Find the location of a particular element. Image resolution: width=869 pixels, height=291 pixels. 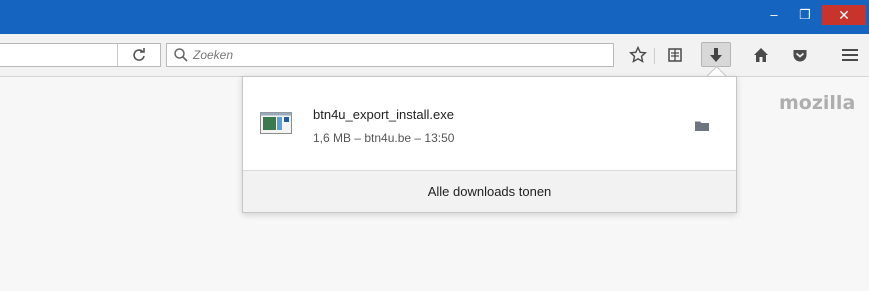

reading-list-icon is located at coordinates (675, 55).